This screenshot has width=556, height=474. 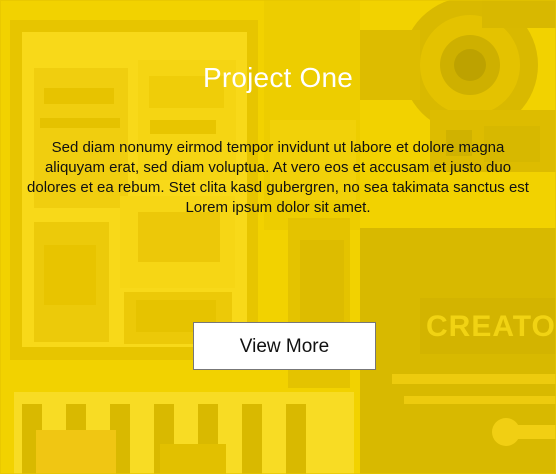 I want to click on view-more-button: View More, so click(x=284, y=346).